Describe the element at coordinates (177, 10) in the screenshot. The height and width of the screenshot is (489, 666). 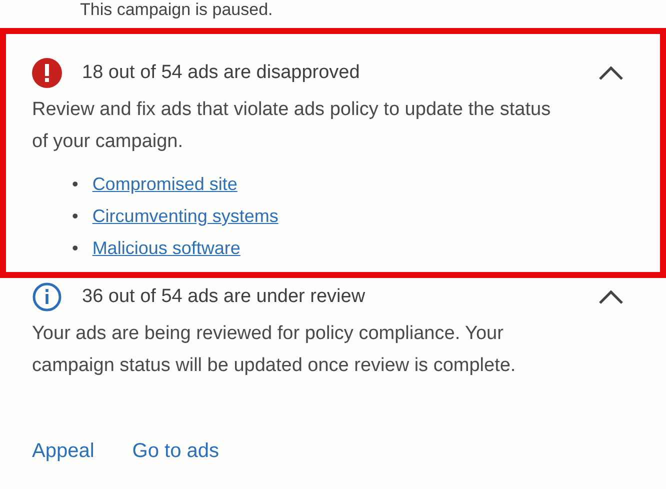
I see `status-text: This campaign is paused.` at that location.